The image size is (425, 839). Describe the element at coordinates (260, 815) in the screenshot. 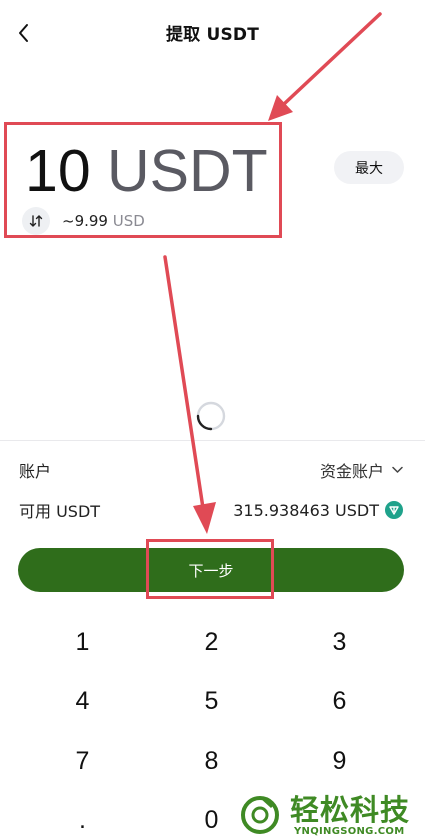

I see `watermark-logo-icon` at that location.